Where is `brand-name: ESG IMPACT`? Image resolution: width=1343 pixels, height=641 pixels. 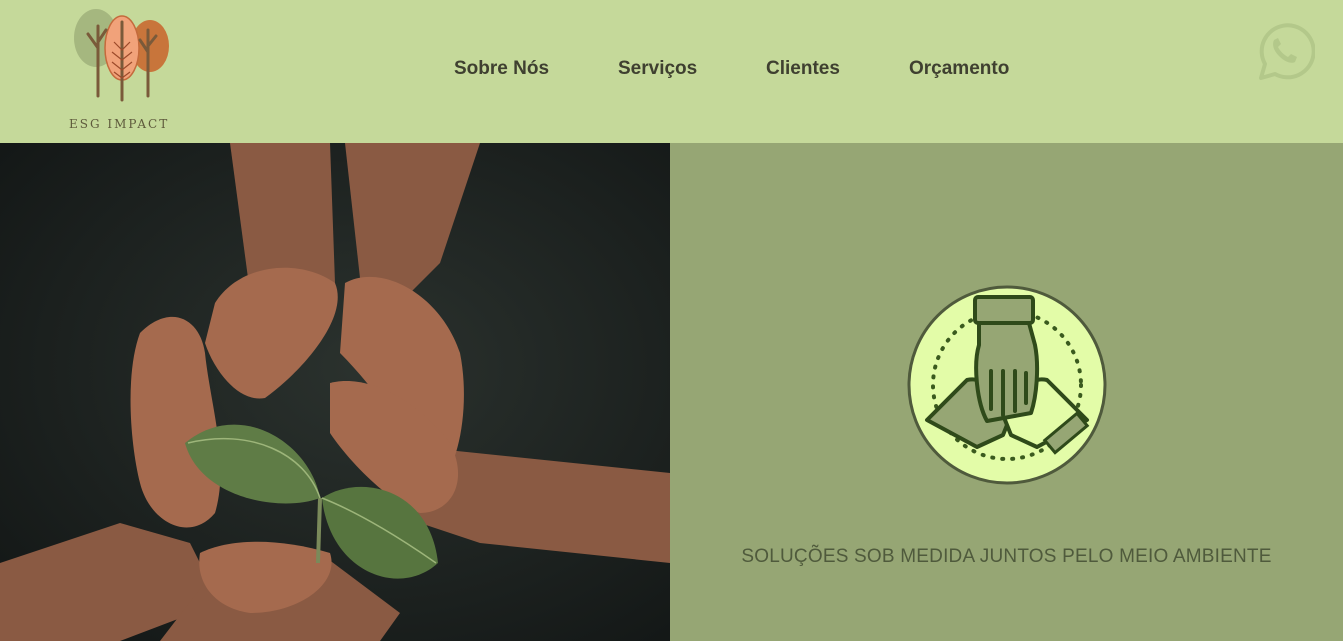
brand-name: ESG IMPACT is located at coordinates (119, 124).